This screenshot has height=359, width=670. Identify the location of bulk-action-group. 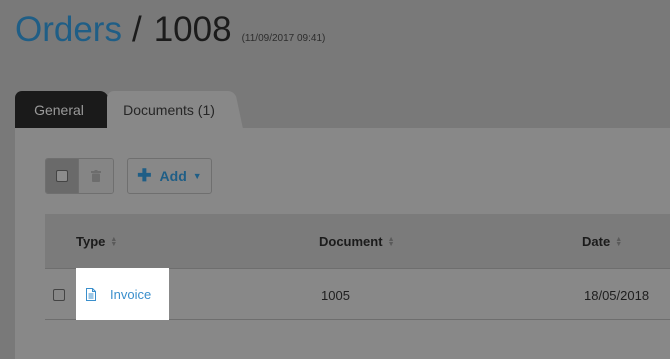
(79, 176).